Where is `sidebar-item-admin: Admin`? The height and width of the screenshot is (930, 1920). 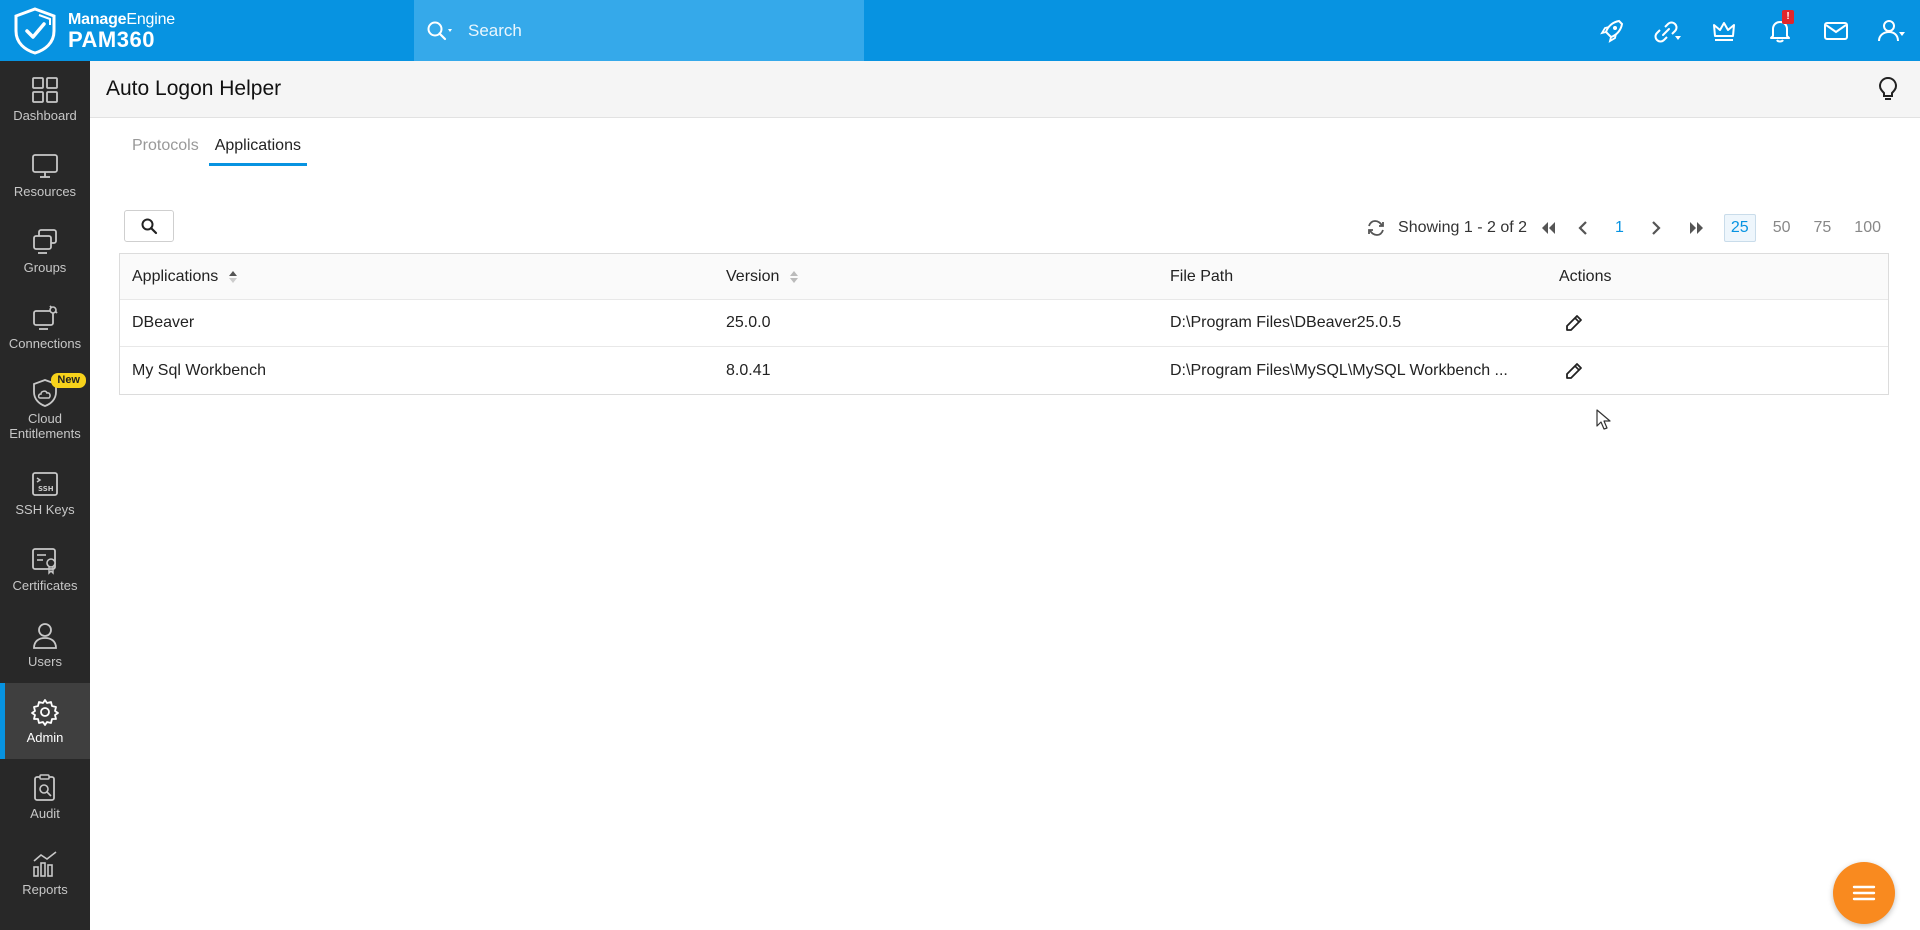 sidebar-item-admin: Admin is located at coordinates (45, 721).